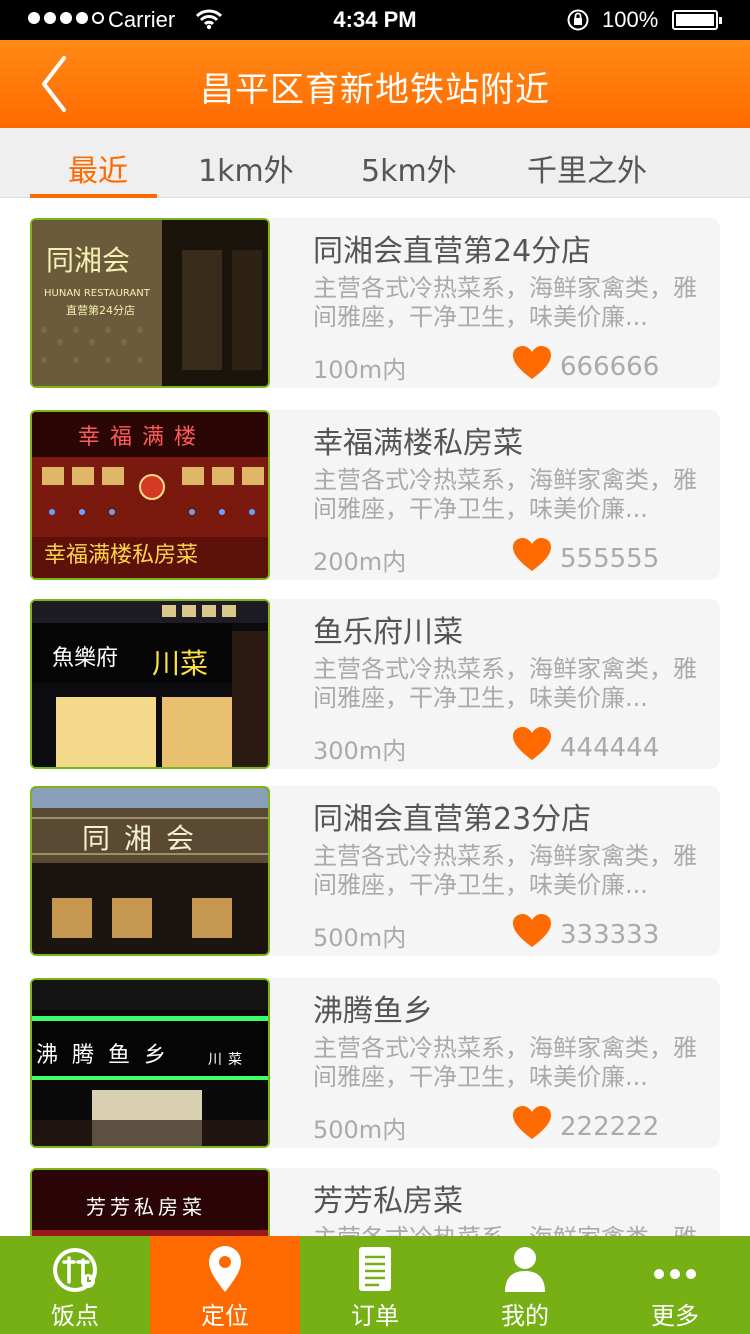 Image resolution: width=750 pixels, height=1334 pixels. Describe the element at coordinates (150, 495) in the screenshot. I see `restaurant-photo: 幸福满楼 幸福满楼私房菜` at that location.